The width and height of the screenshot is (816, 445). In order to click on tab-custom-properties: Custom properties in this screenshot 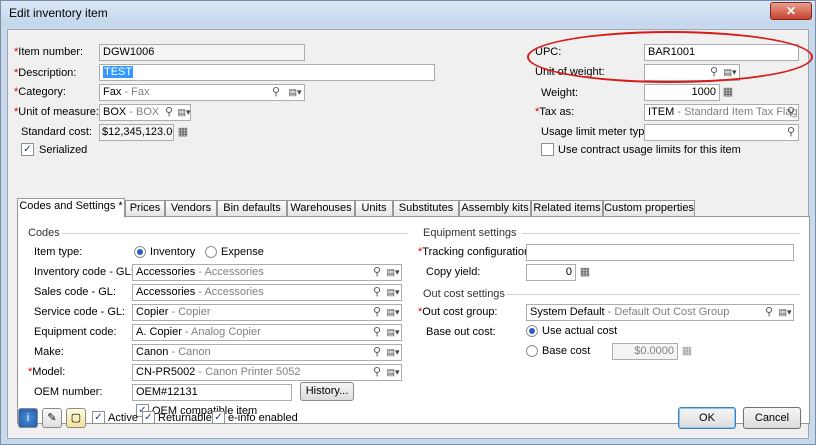, I will do `click(649, 208)`.